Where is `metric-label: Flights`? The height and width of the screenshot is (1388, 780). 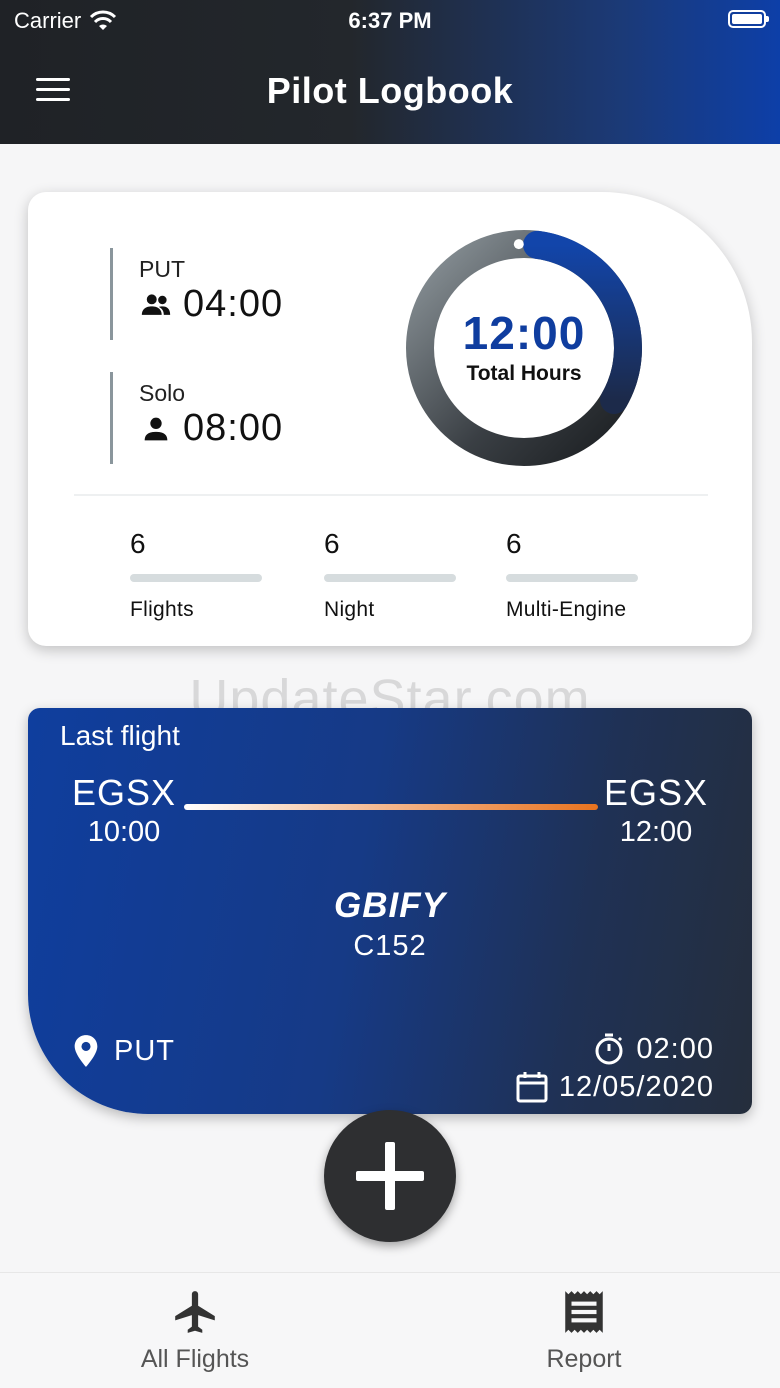 metric-label: Flights is located at coordinates (162, 609).